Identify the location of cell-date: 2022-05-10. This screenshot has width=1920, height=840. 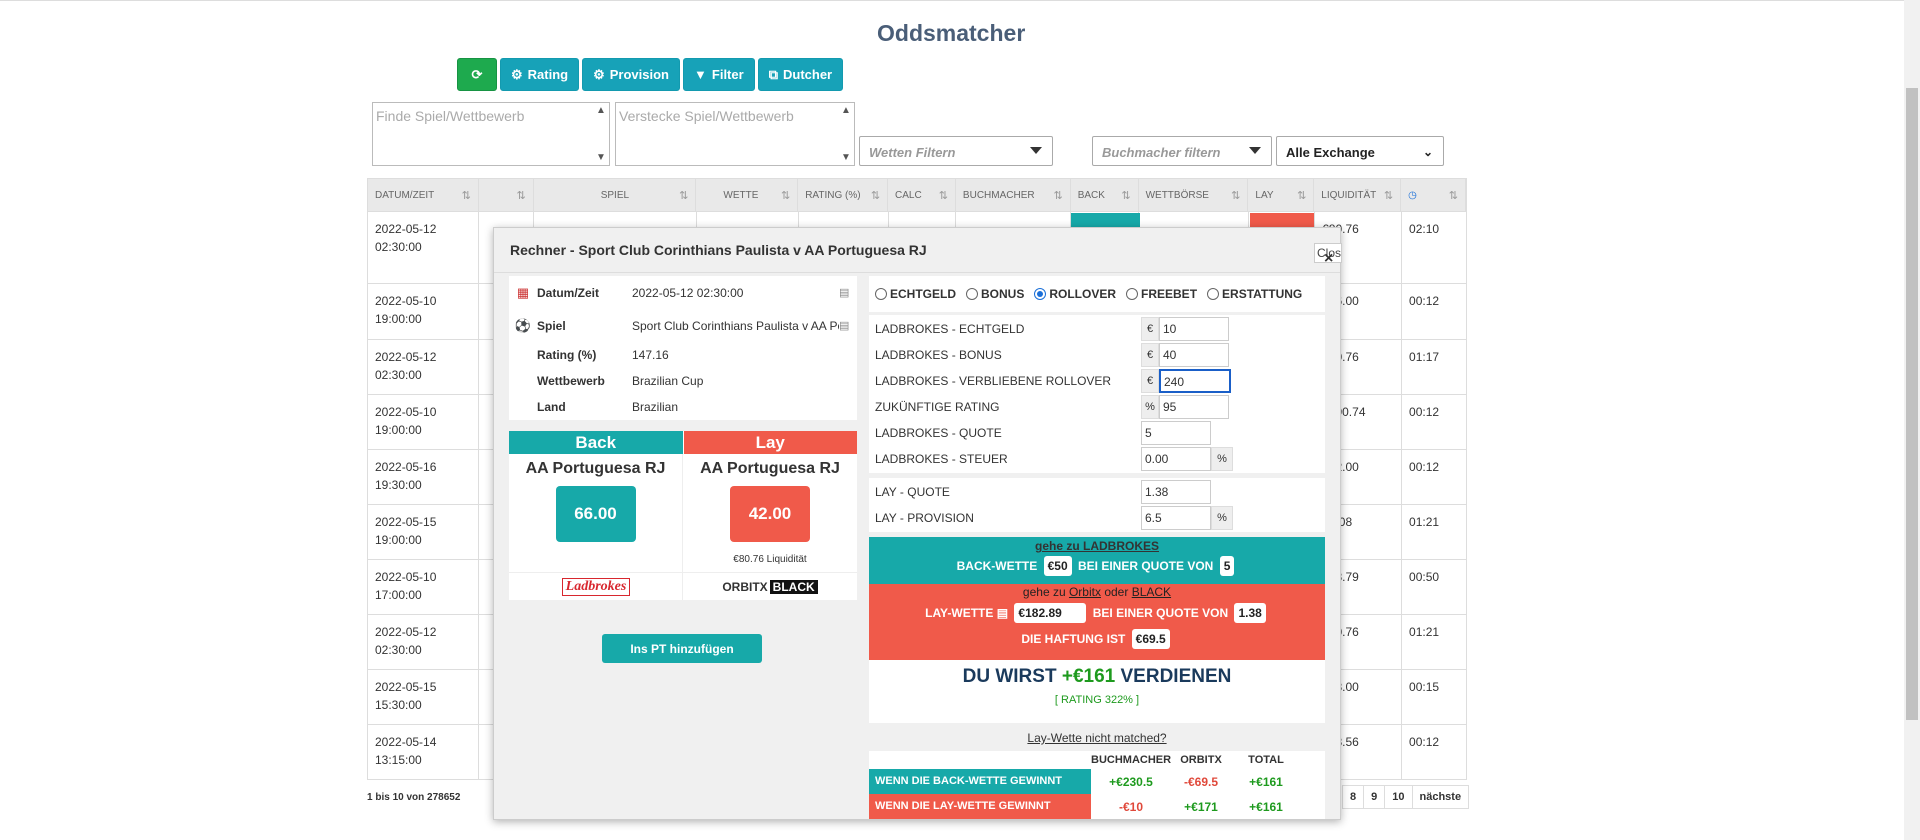
(406, 301).